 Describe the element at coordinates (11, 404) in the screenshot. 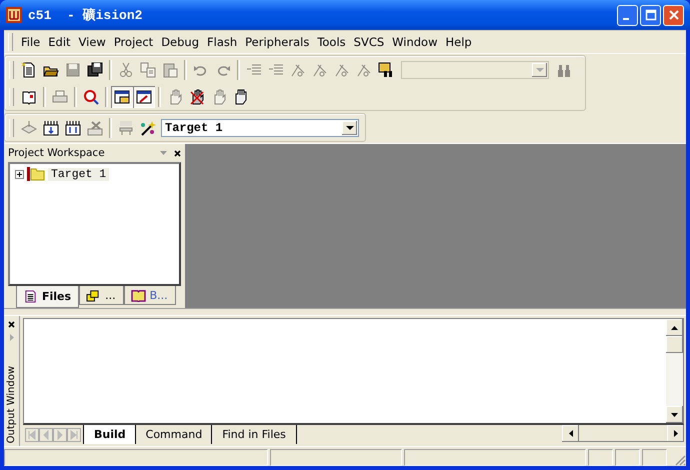

I see `panel-title: Output Window` at that location.